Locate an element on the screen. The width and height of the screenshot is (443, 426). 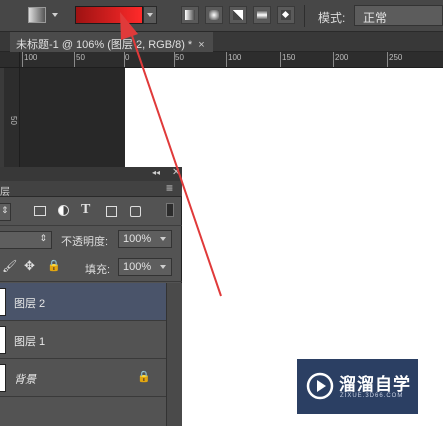
watermark-title: 溜溜自学 is located at coordinates (375, 384).